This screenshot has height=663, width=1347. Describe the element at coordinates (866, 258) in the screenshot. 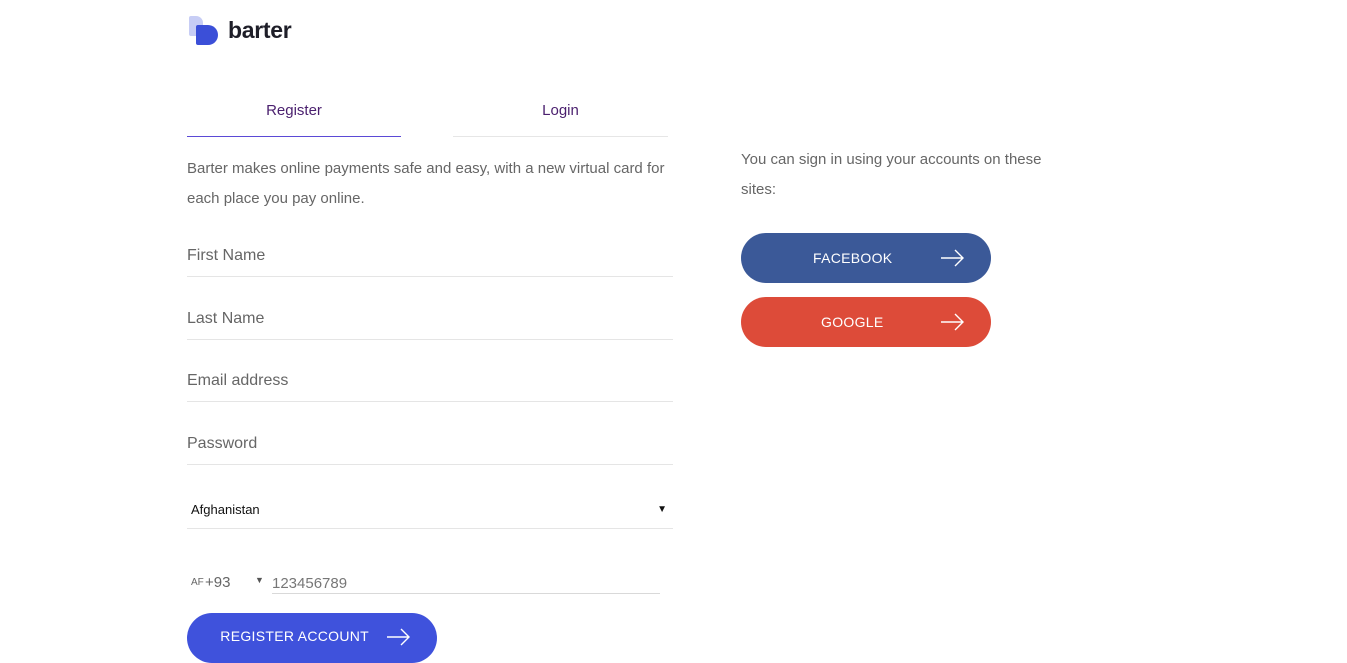

I see `facebook-signin-button: FACEBOOK` at that location.